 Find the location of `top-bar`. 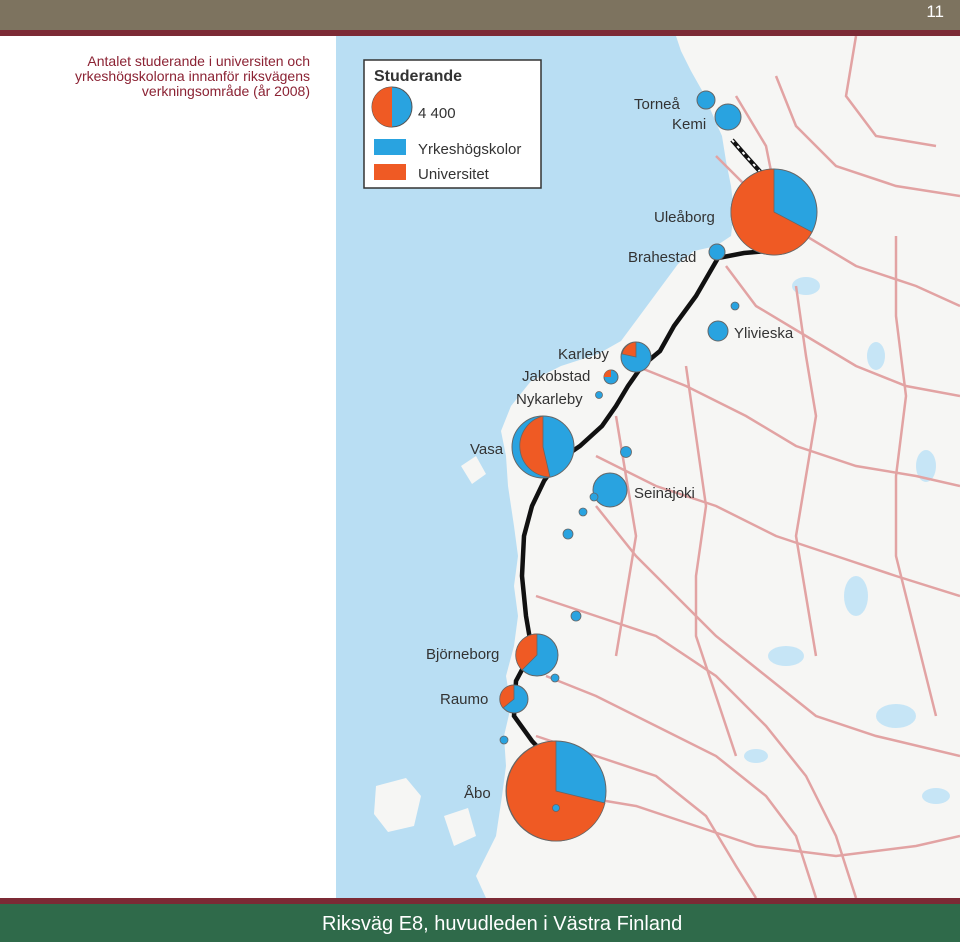

top-bar is located at coordinates (480, 15).